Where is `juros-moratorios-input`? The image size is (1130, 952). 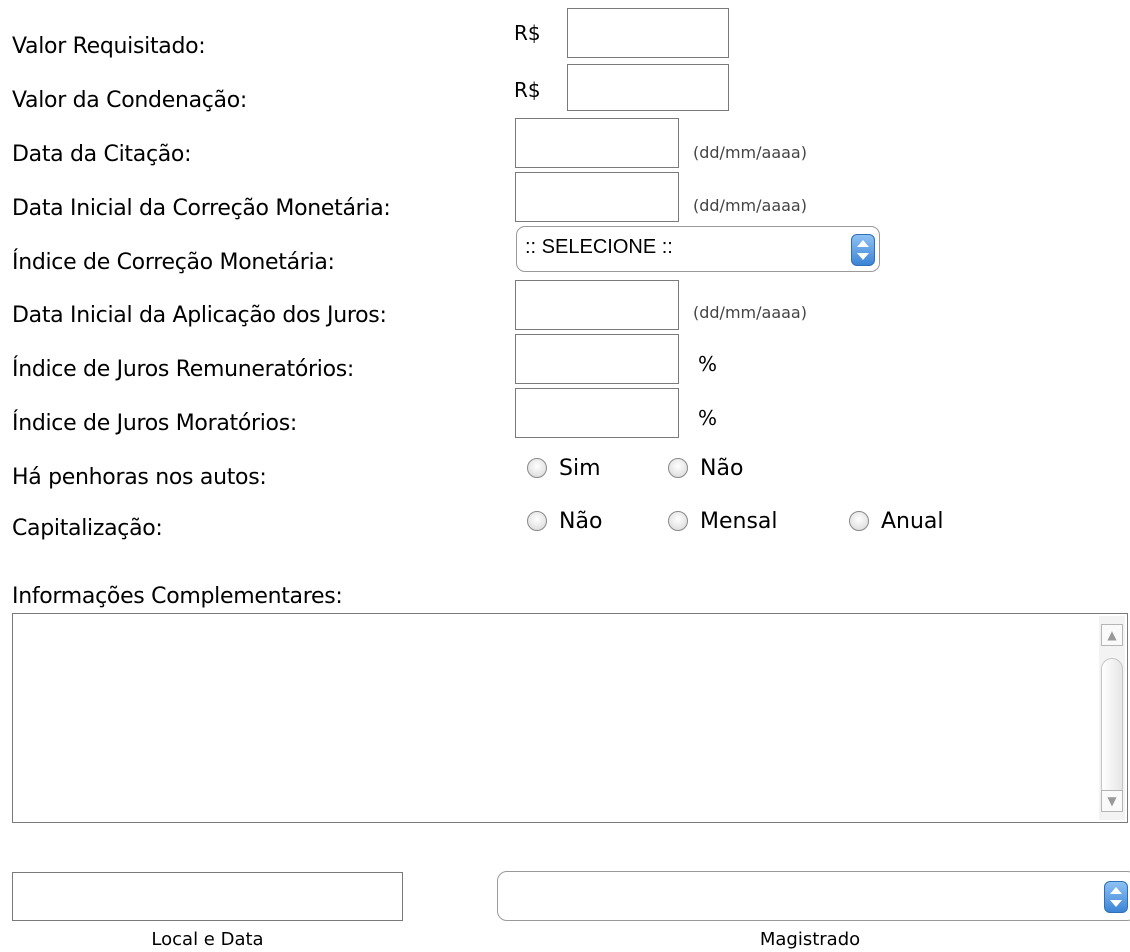 juros-moratorios-input is located at coordinates (597, 413).